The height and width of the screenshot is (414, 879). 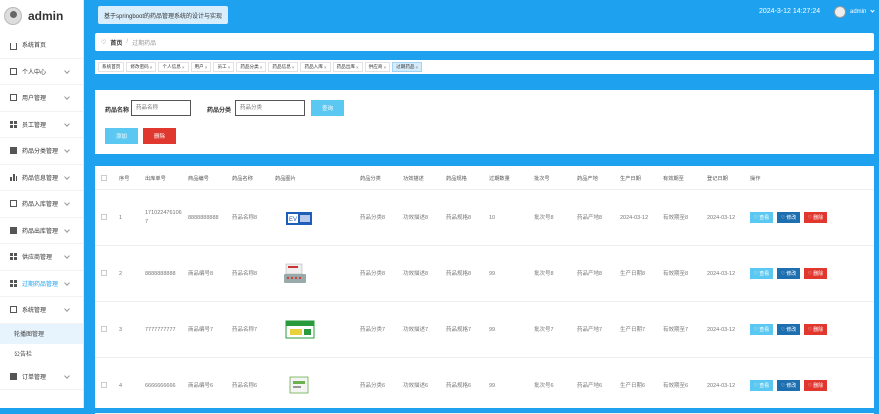 What do you see at coordinates (542, 179) in the screenshot?
I see `column-header: 批次号` at bounding box center [542, 179].